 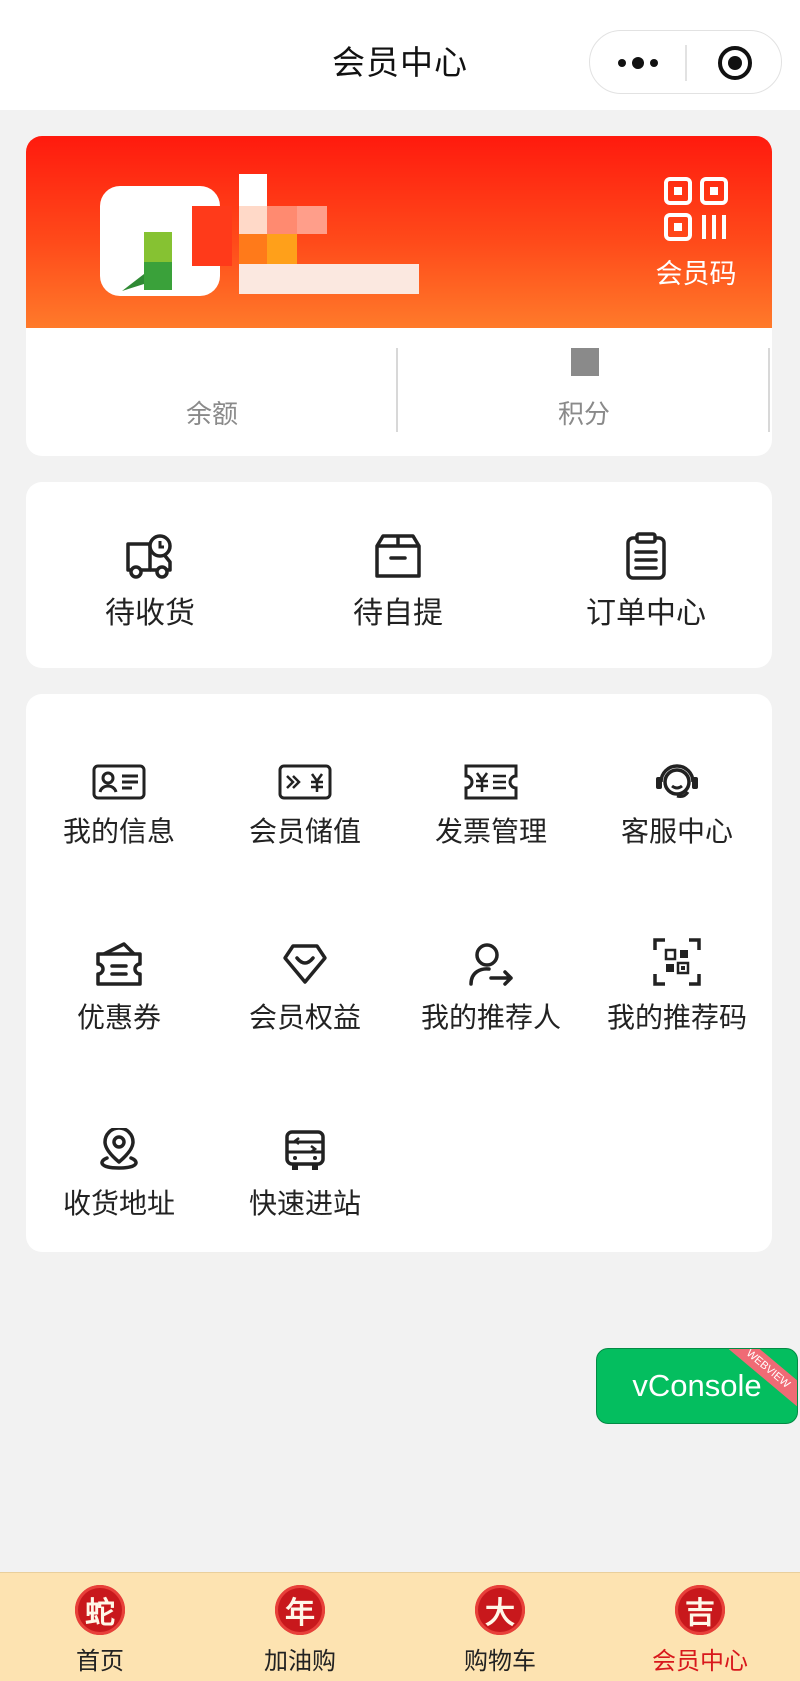 What do you see at coordinates (500, 1610) in the screenshot?
I see `cart-tab-icon: 大` at bounding box center [500, 1610].